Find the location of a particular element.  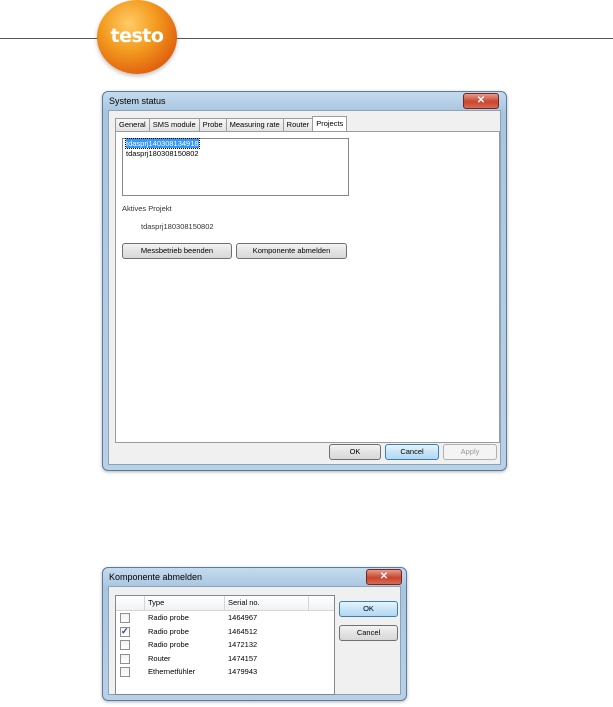

table-row: Radio probe 1472132 is located at coordinates (225, 645).